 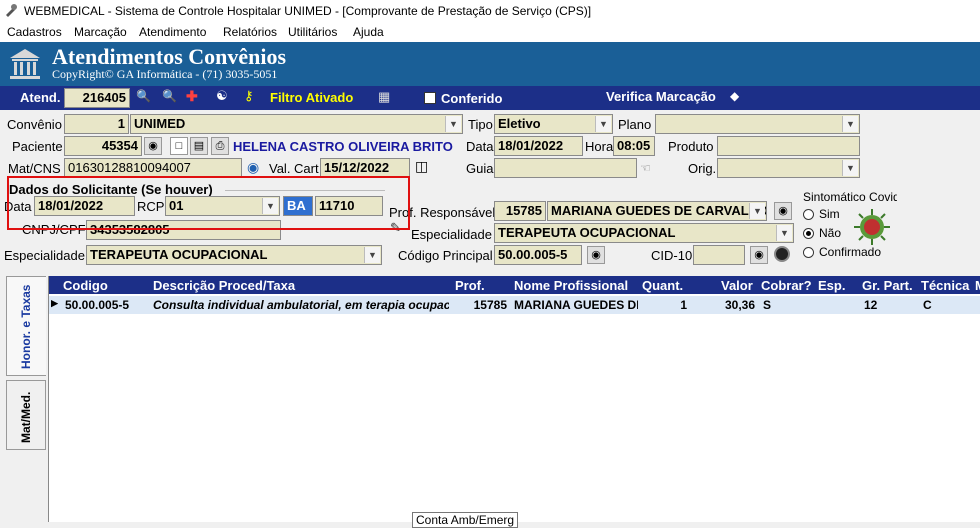 I want to click on sintomatico-title: Sintomático Covid, so click(x=850, y=197).